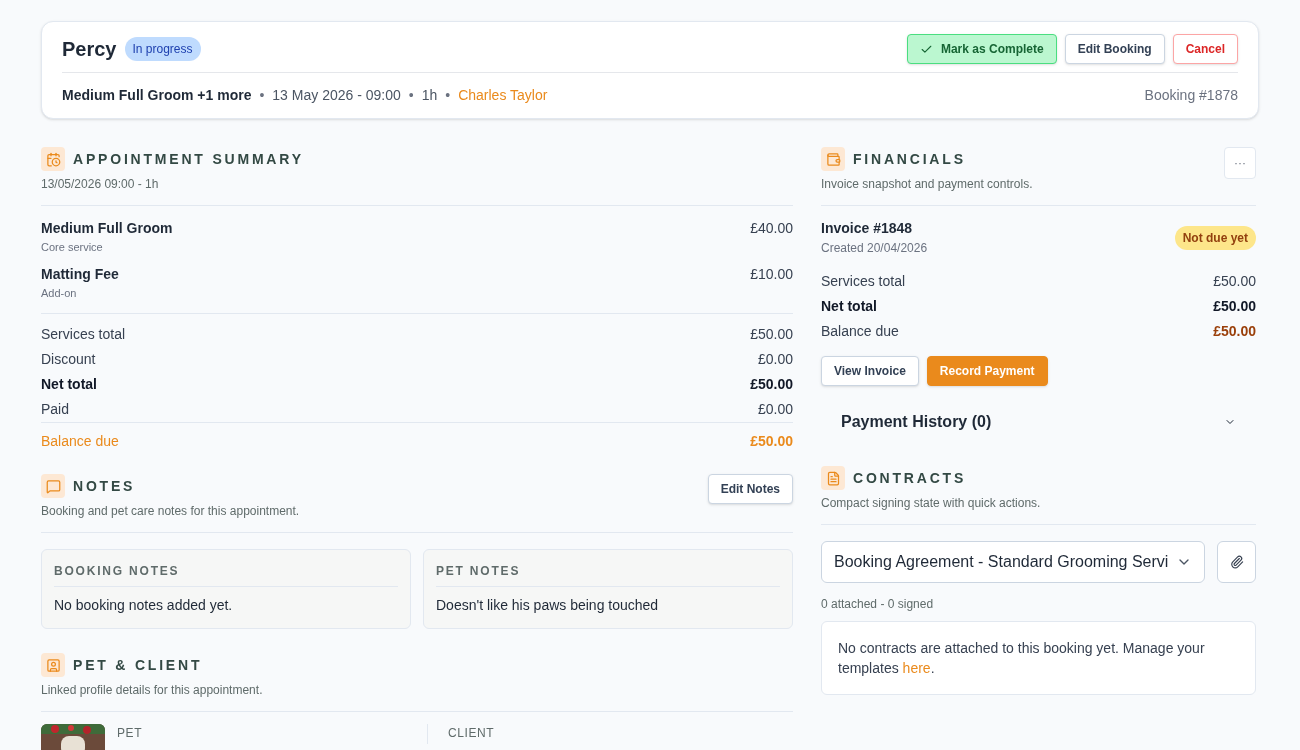  Describe the element at coordinates (157, 95) in the screenshot. I see `services-summary: Medium Full Groom +1 more` at that location.